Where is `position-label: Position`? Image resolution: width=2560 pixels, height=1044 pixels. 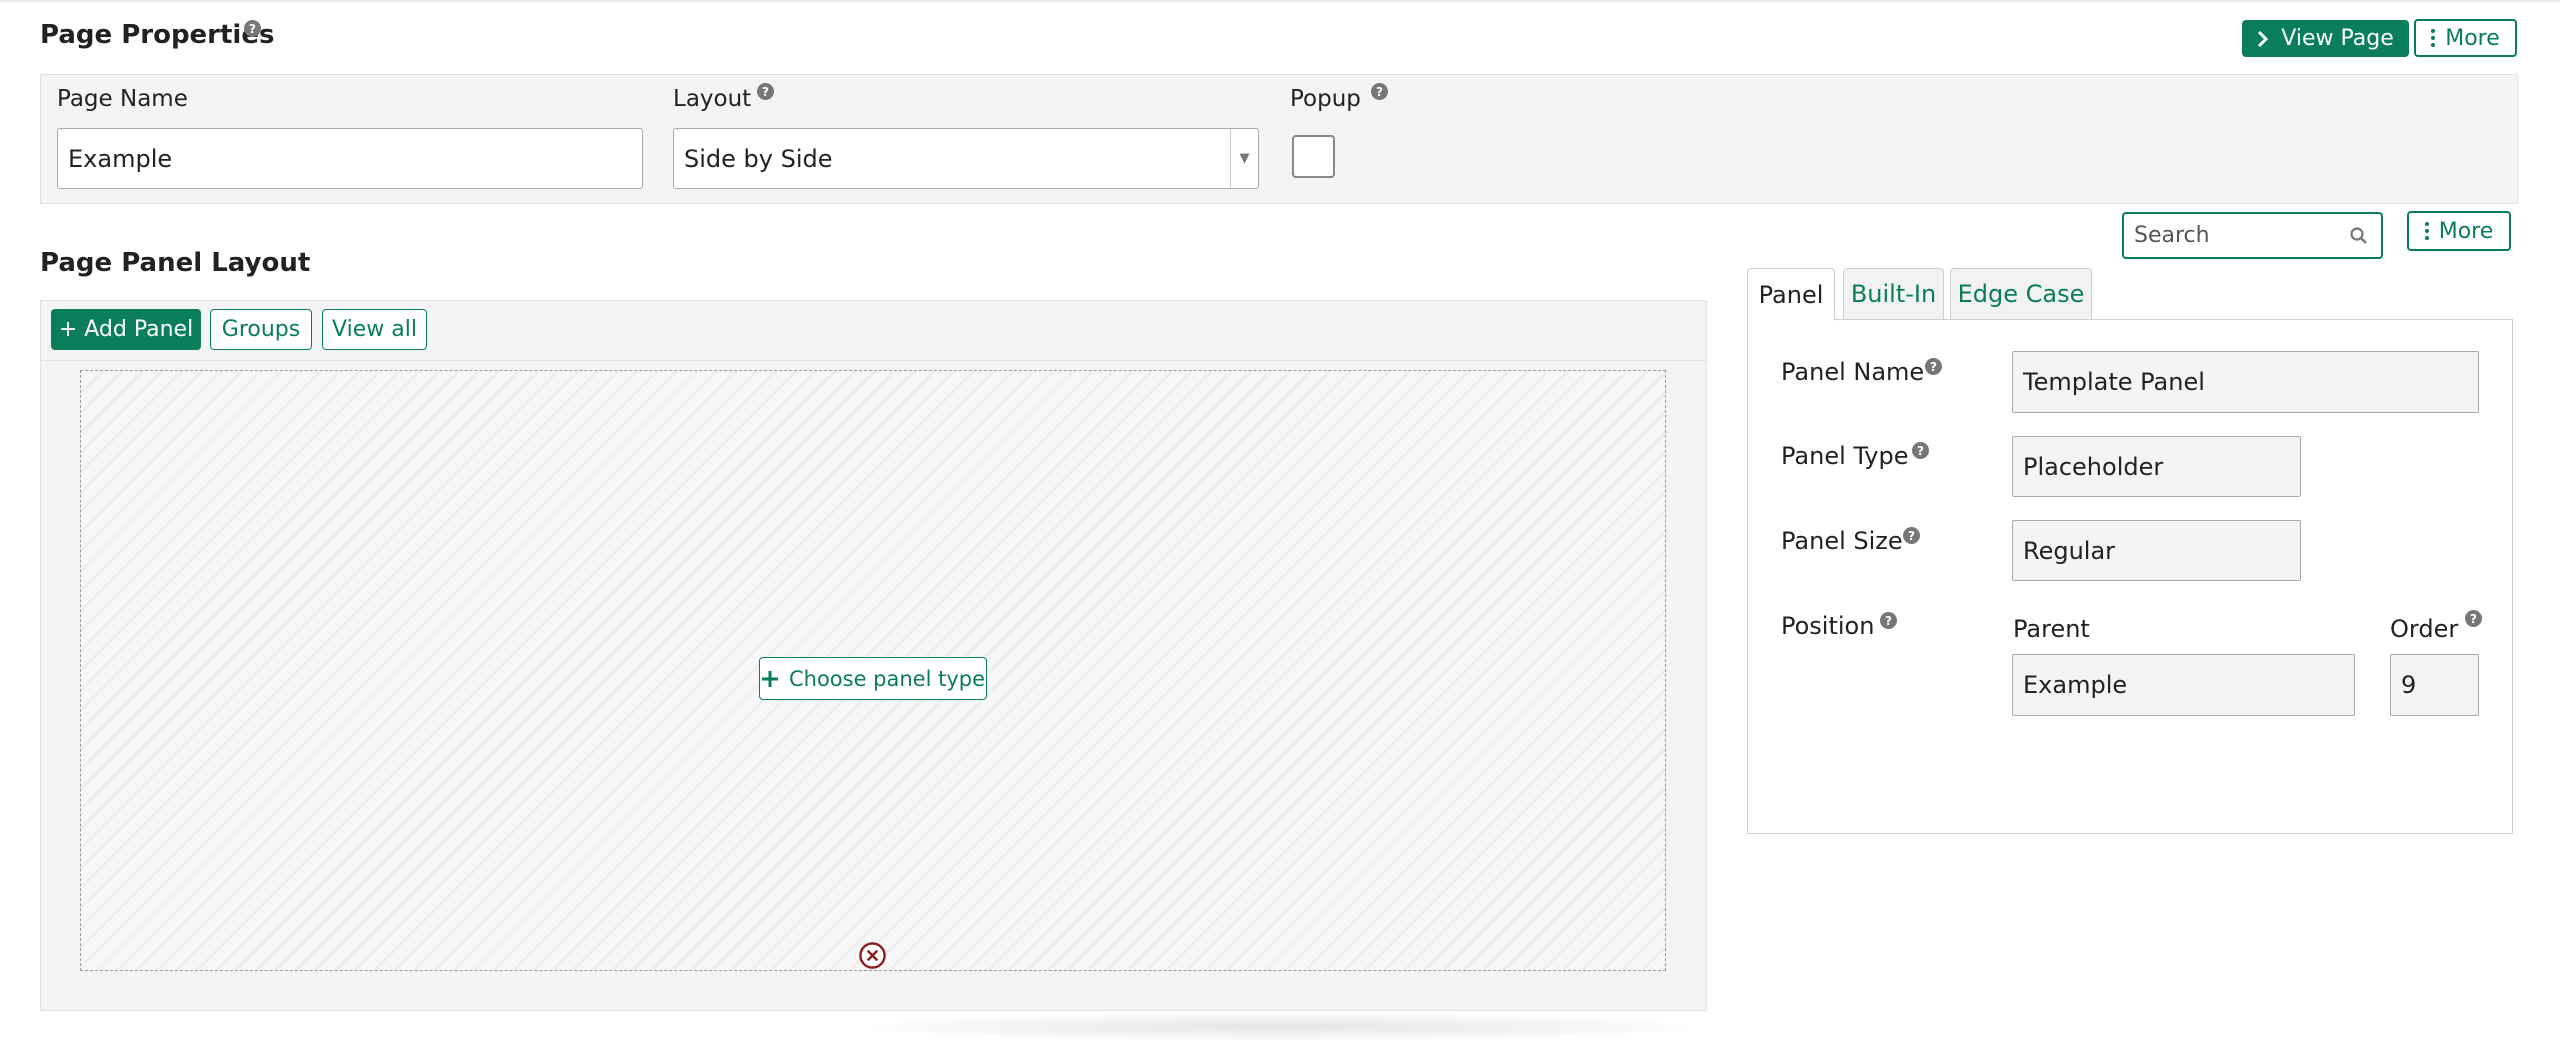
position-label: Position is located at coordinates (1828, 626).